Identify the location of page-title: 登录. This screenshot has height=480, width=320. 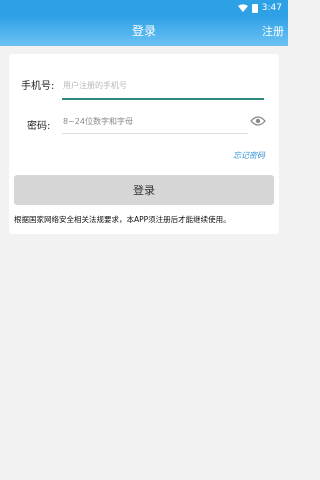
(143, 31).